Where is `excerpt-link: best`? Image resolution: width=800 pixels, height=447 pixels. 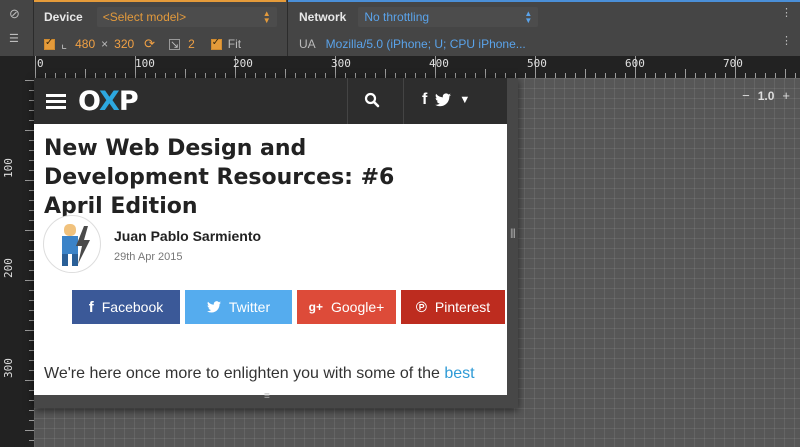
excerpt-link: best is located at coordinates (459, 373).